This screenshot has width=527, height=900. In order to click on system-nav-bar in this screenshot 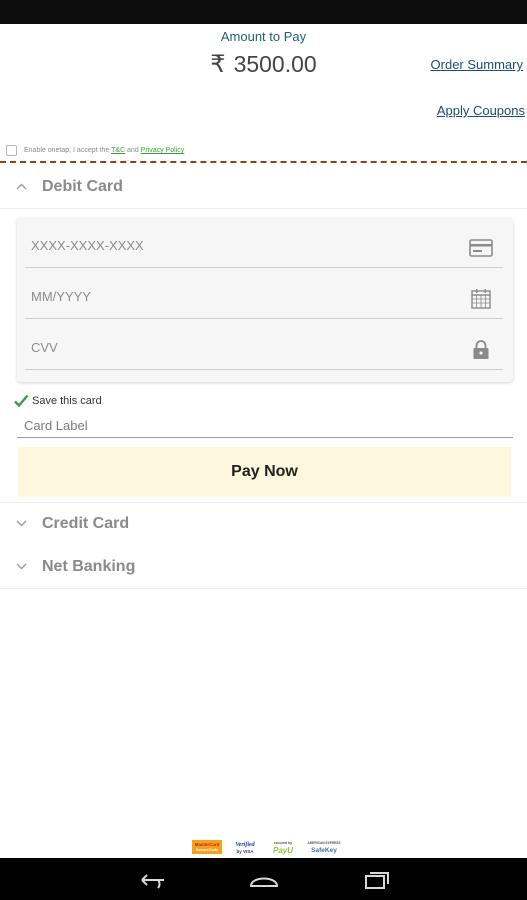, I will do `click(263, 879)`.